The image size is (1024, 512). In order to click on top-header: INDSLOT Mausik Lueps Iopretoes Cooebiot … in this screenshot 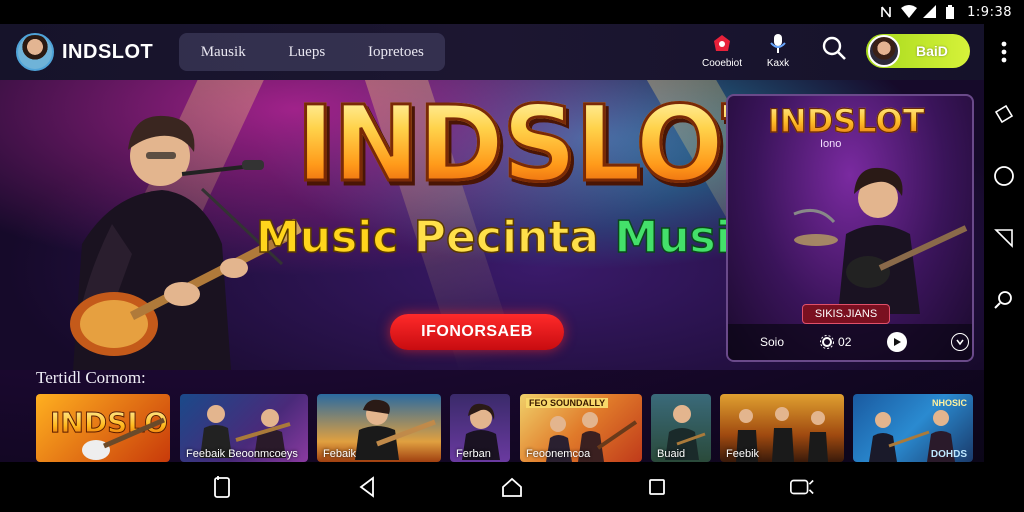, I will do `click(492, 52)`.